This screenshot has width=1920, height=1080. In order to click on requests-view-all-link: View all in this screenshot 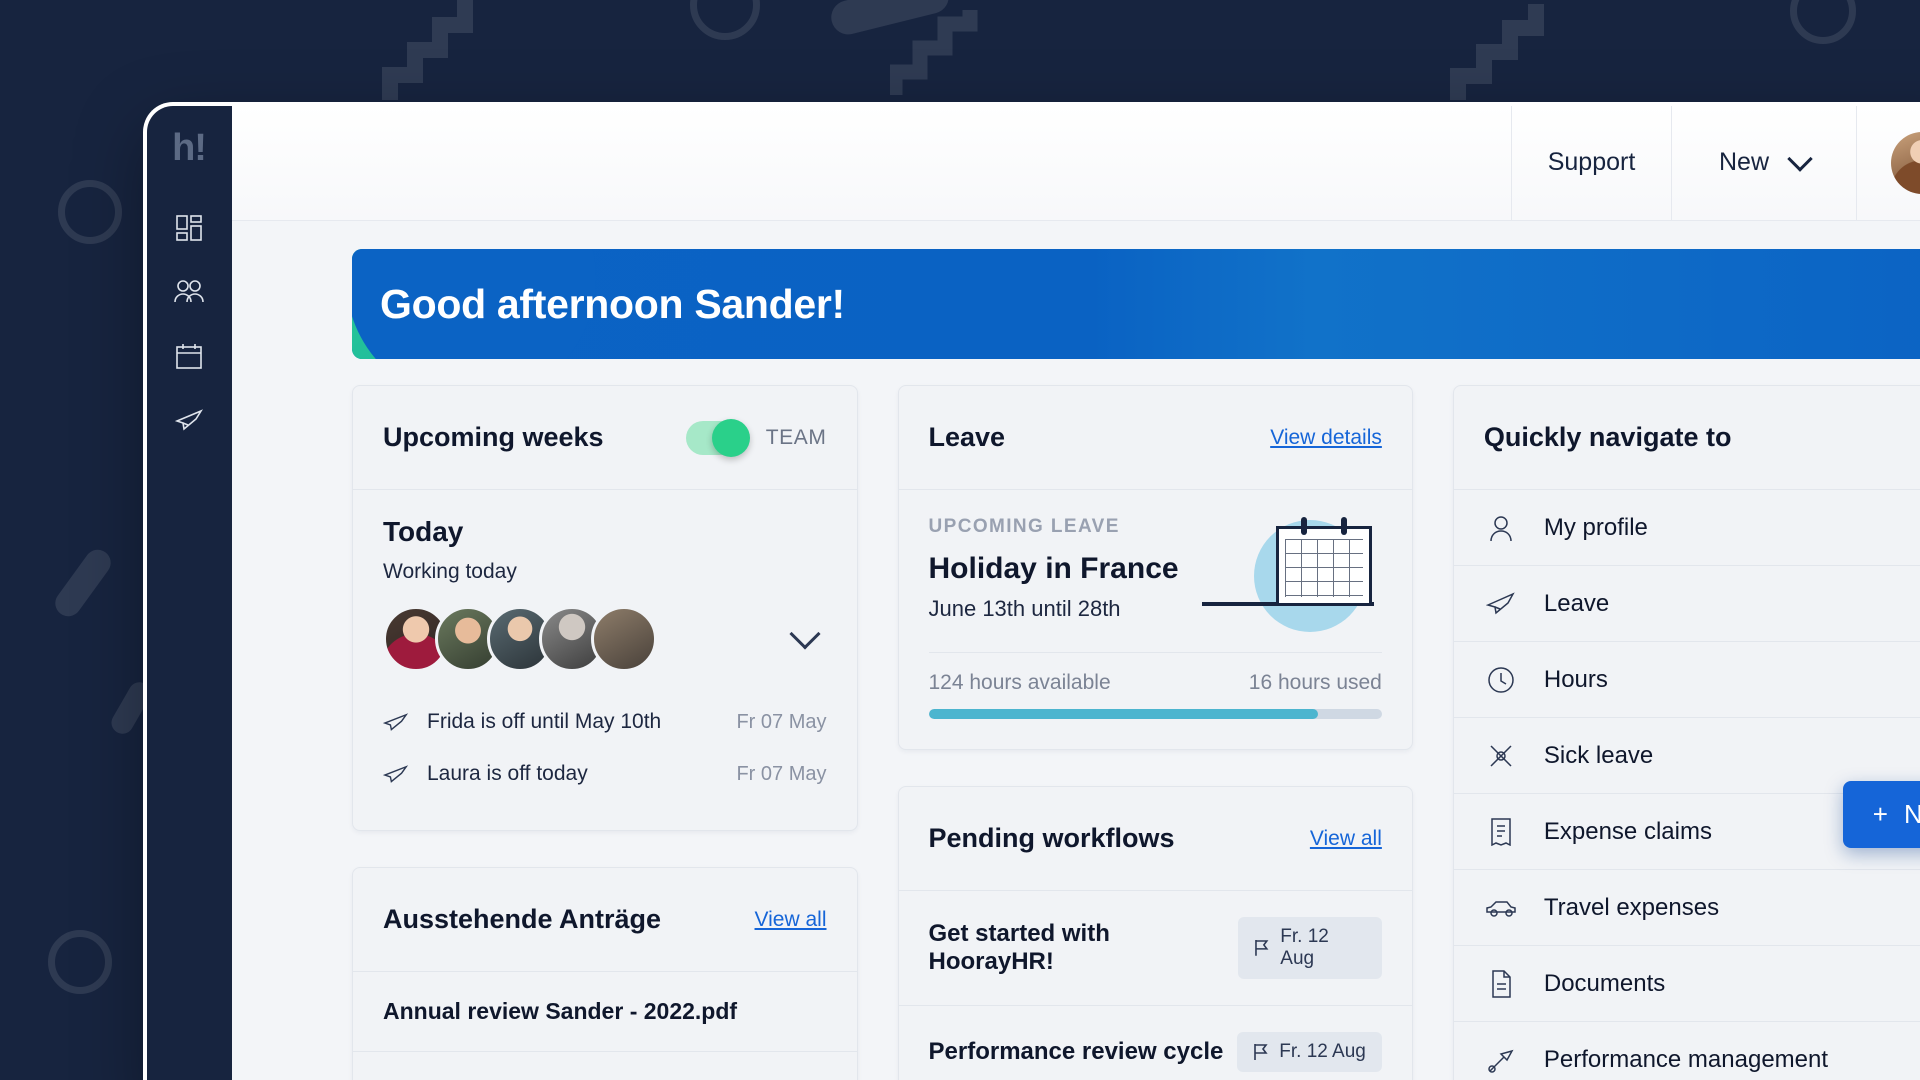, I will do `click(791, 920)`.